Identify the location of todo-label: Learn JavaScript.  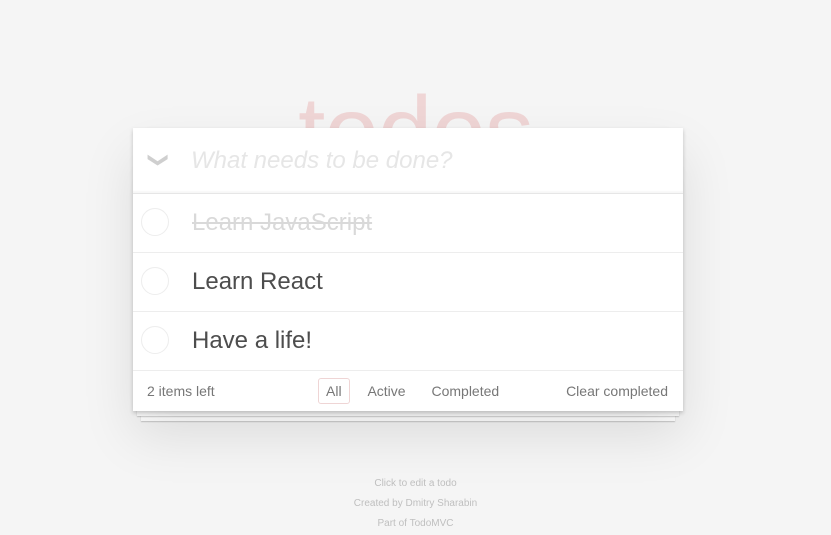
(282, 223).